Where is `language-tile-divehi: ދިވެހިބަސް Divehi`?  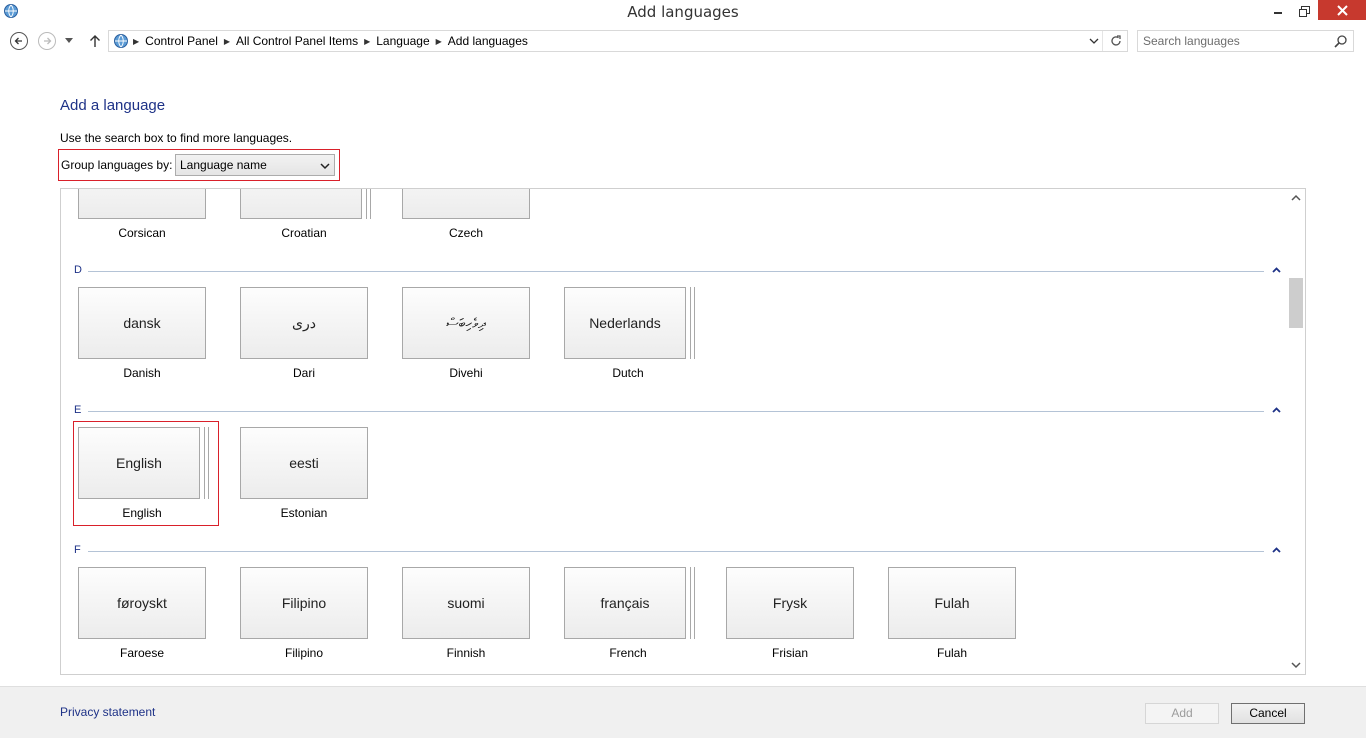
language-tile-divehi: ދިވެހިބަސް Divehi is located at coordinates (466, 333).